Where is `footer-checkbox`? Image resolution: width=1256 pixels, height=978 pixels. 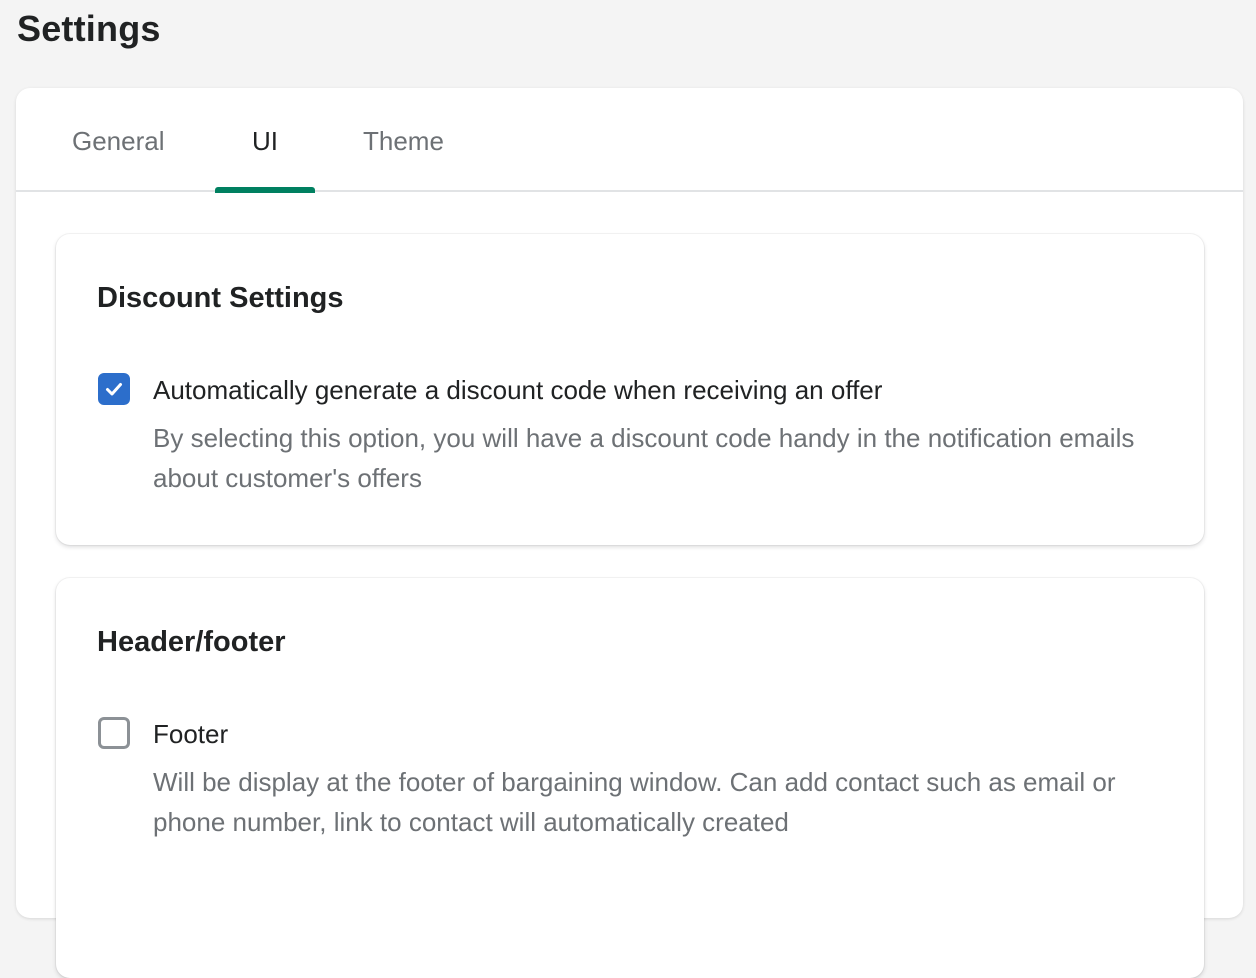 footer-checkbox is located at coordinates (114, 733).